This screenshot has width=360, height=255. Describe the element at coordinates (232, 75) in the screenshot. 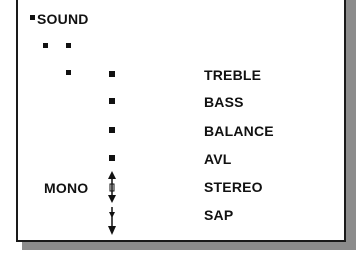

I see `menu-item-treble: TREBLE` at that location.